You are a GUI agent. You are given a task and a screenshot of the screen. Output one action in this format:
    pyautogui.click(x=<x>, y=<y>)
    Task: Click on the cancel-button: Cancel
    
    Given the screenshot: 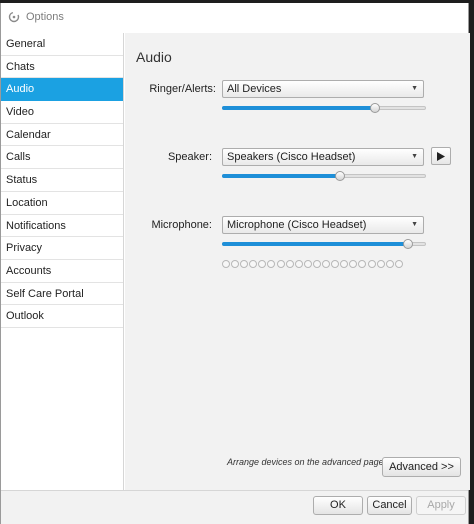 What is the action you would take?
    pyautogui.click(x=389, y=505)
    